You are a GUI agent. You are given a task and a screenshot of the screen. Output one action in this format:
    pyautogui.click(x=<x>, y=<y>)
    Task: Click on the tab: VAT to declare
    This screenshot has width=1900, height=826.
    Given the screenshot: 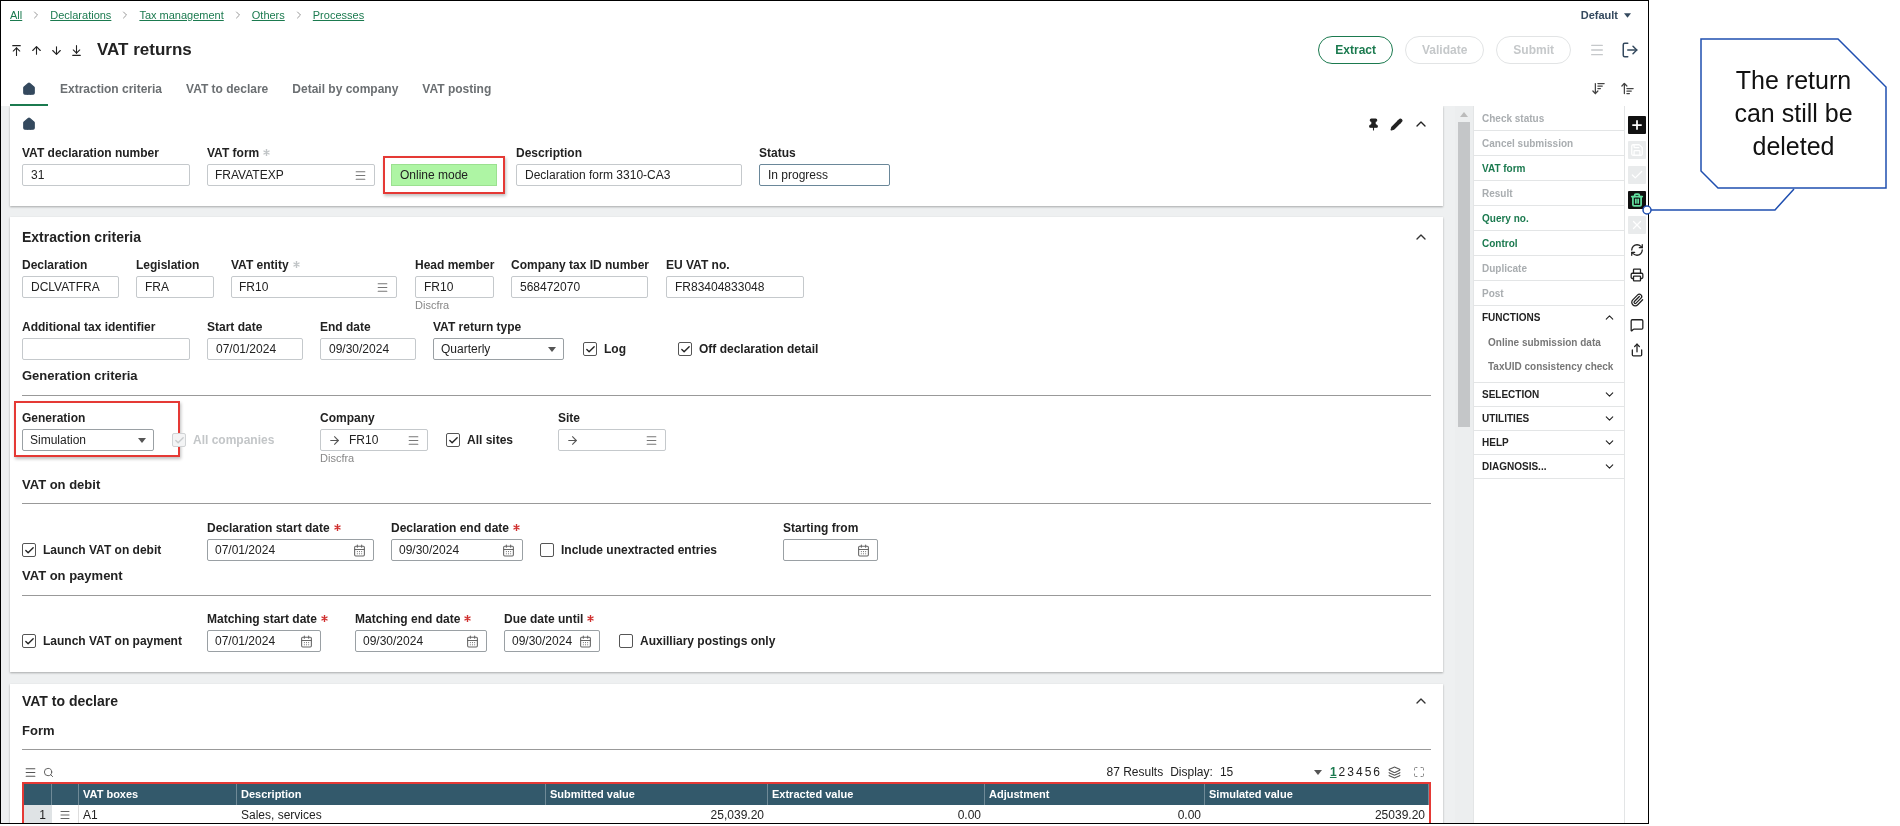 What is the action you would take?
    pyautogui.click(x=227, y=90)
    